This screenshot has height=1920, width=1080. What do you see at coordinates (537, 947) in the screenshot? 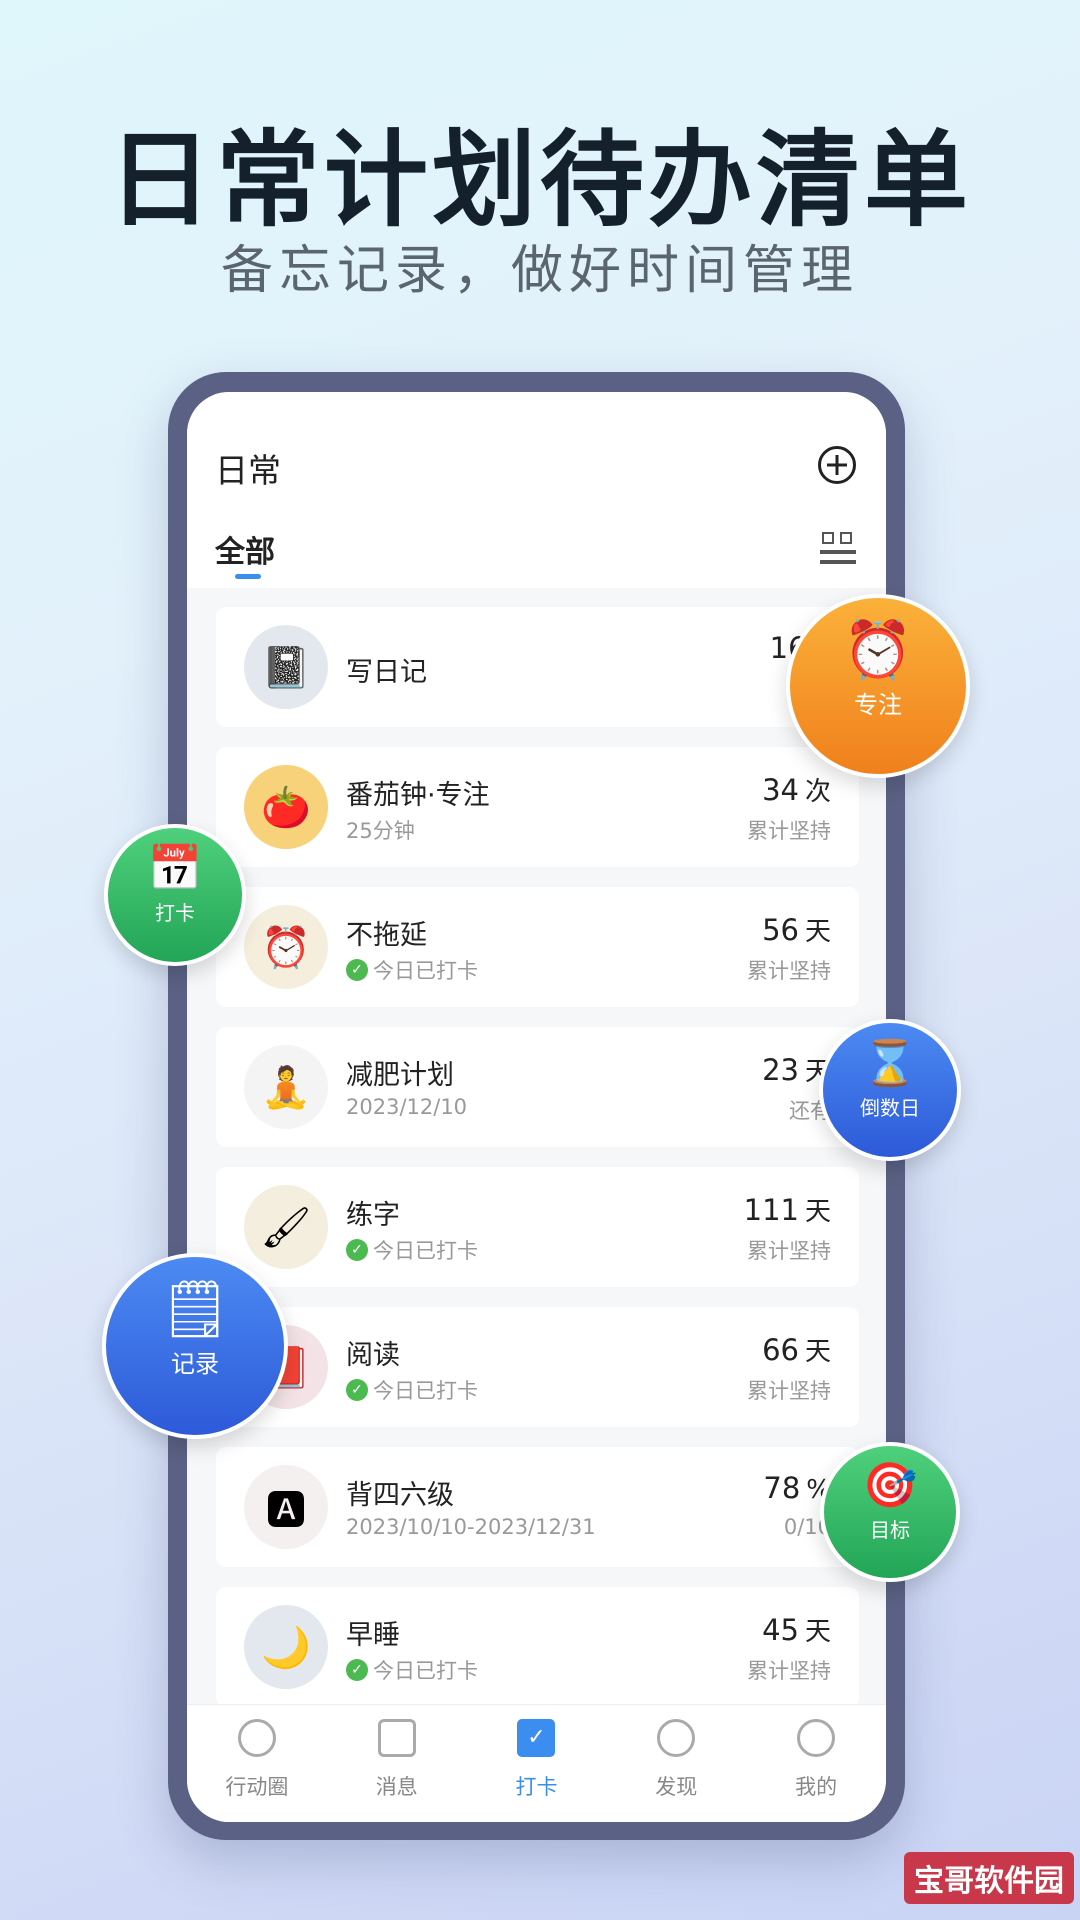
I see `habit-card: ⏰ 不拖延 ✓ 今日已打卡 56 天 累计坚持` at bounding box center [537, 947].